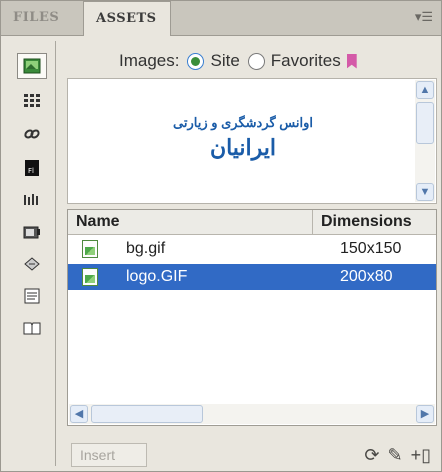  What do you see at coordinates (252, 249) in the screenshot?
I see `table-row: bg.gif 150x150` at bounding box center [252, 249].